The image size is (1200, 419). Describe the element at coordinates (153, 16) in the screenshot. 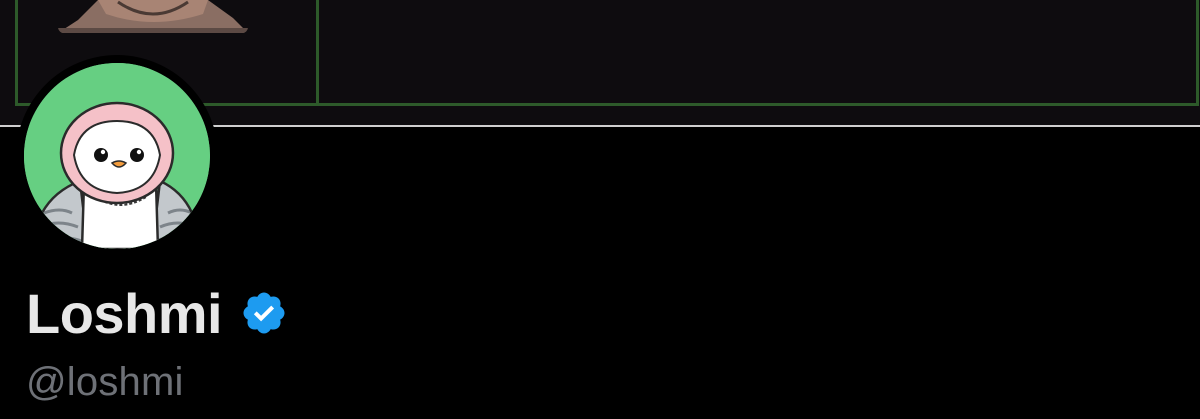

I see `banner-photo` at that location.